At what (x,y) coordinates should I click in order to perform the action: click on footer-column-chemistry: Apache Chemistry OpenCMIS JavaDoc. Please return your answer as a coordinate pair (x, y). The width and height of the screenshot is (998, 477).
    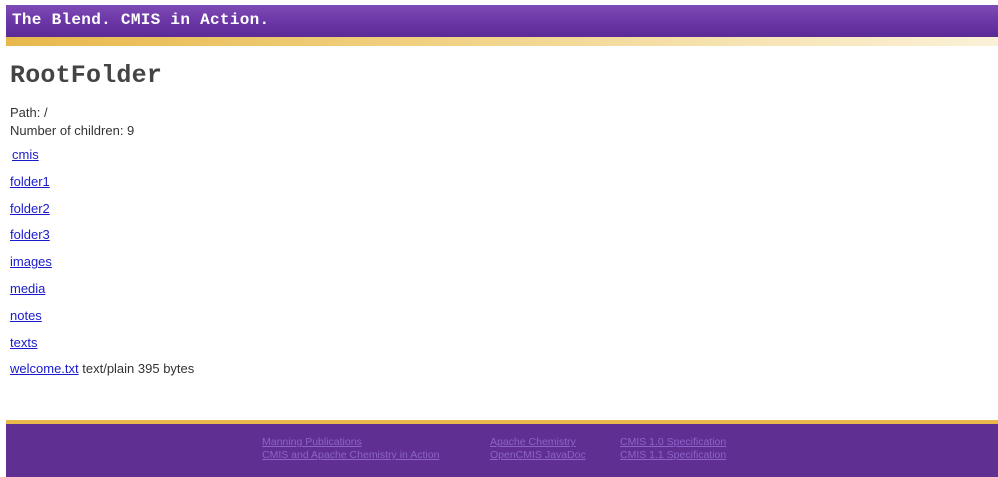
    Looking at the image, I should click on (538, 449).